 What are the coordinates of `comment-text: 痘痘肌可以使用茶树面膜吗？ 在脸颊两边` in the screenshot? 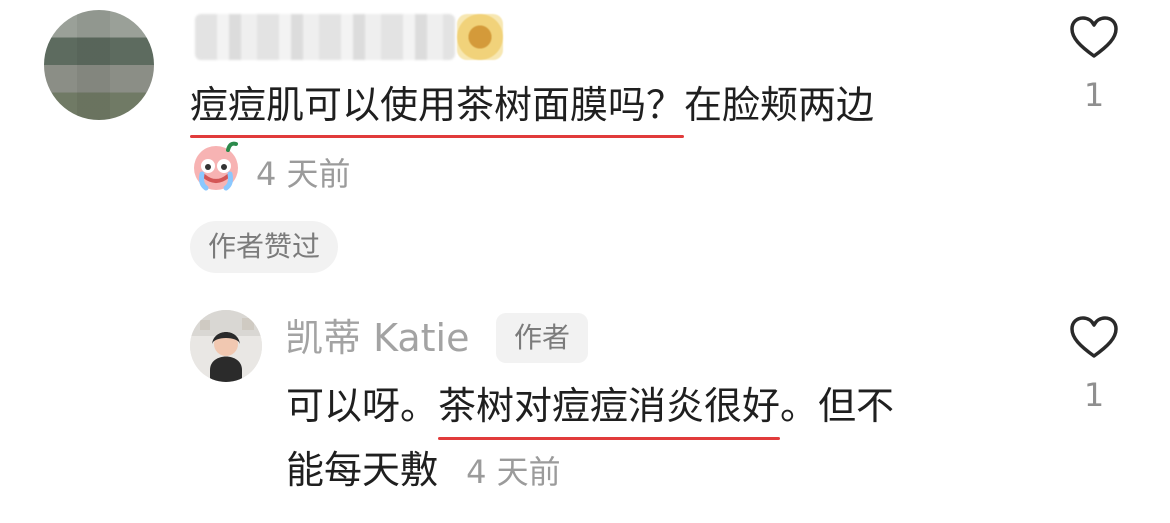 It's located at (532, 108).